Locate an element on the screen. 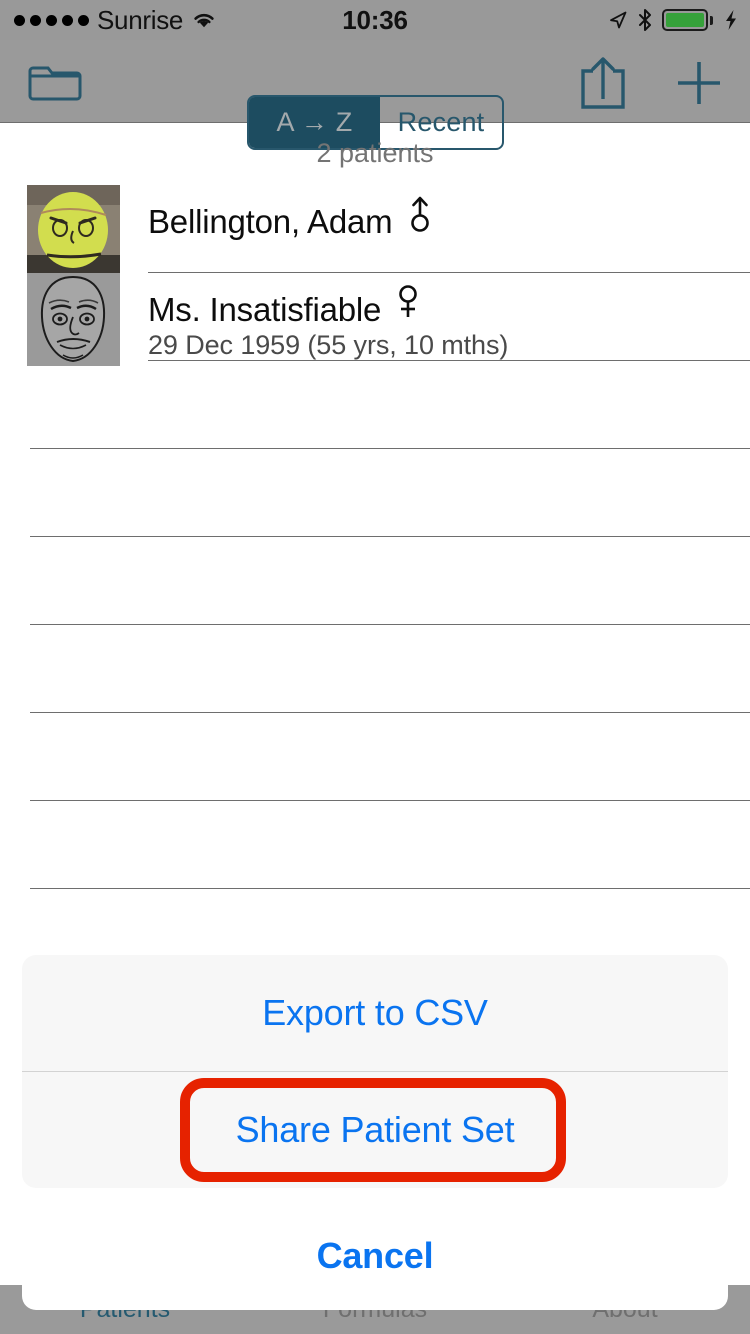  folder-button is located at coordinates (55, 83).